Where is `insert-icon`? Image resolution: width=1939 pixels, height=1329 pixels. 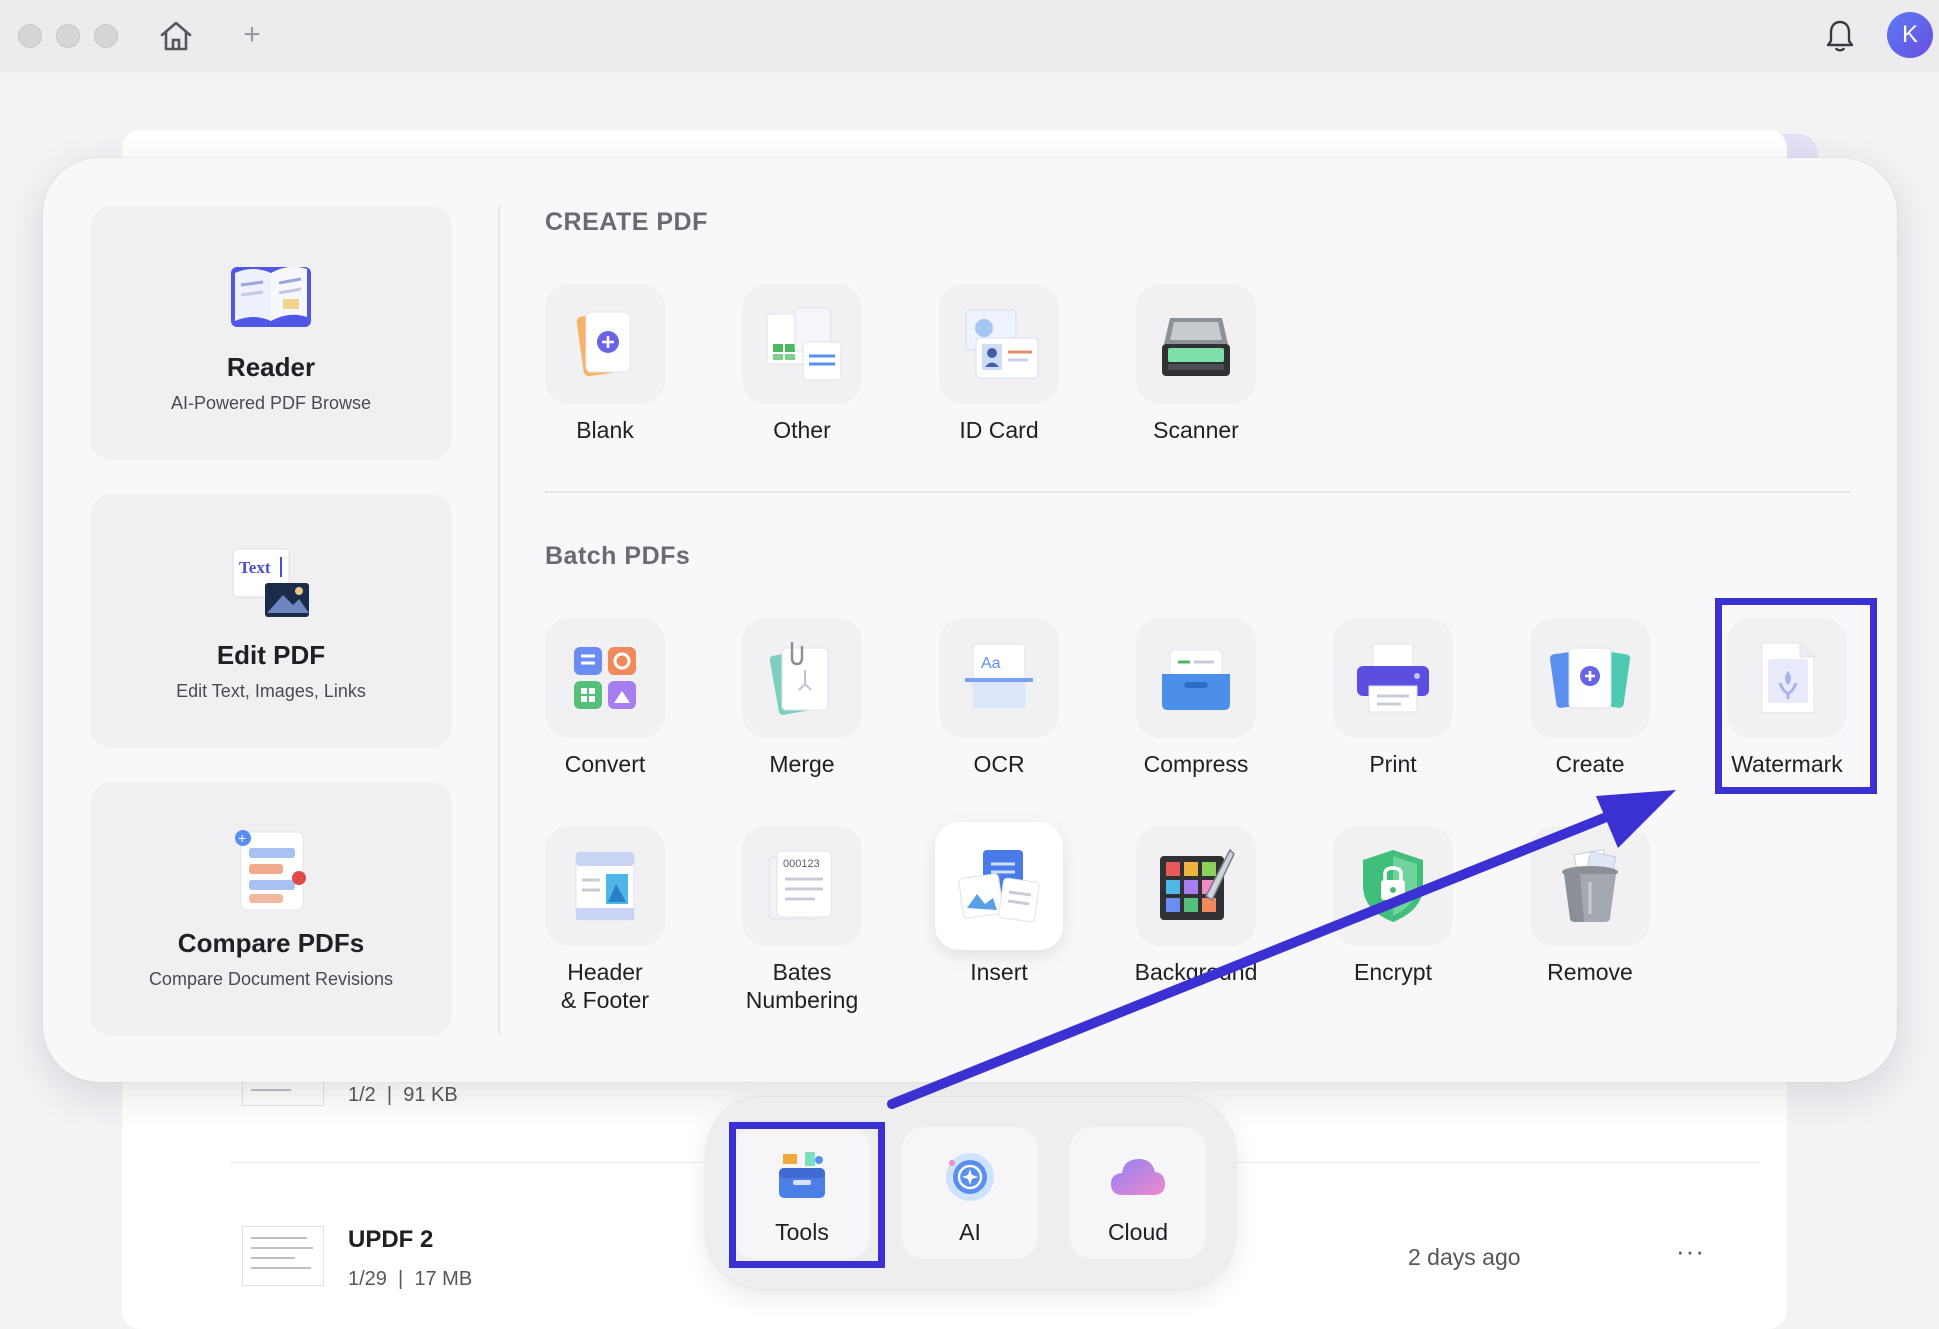 insert-icon is located at coordinates (999, 886).